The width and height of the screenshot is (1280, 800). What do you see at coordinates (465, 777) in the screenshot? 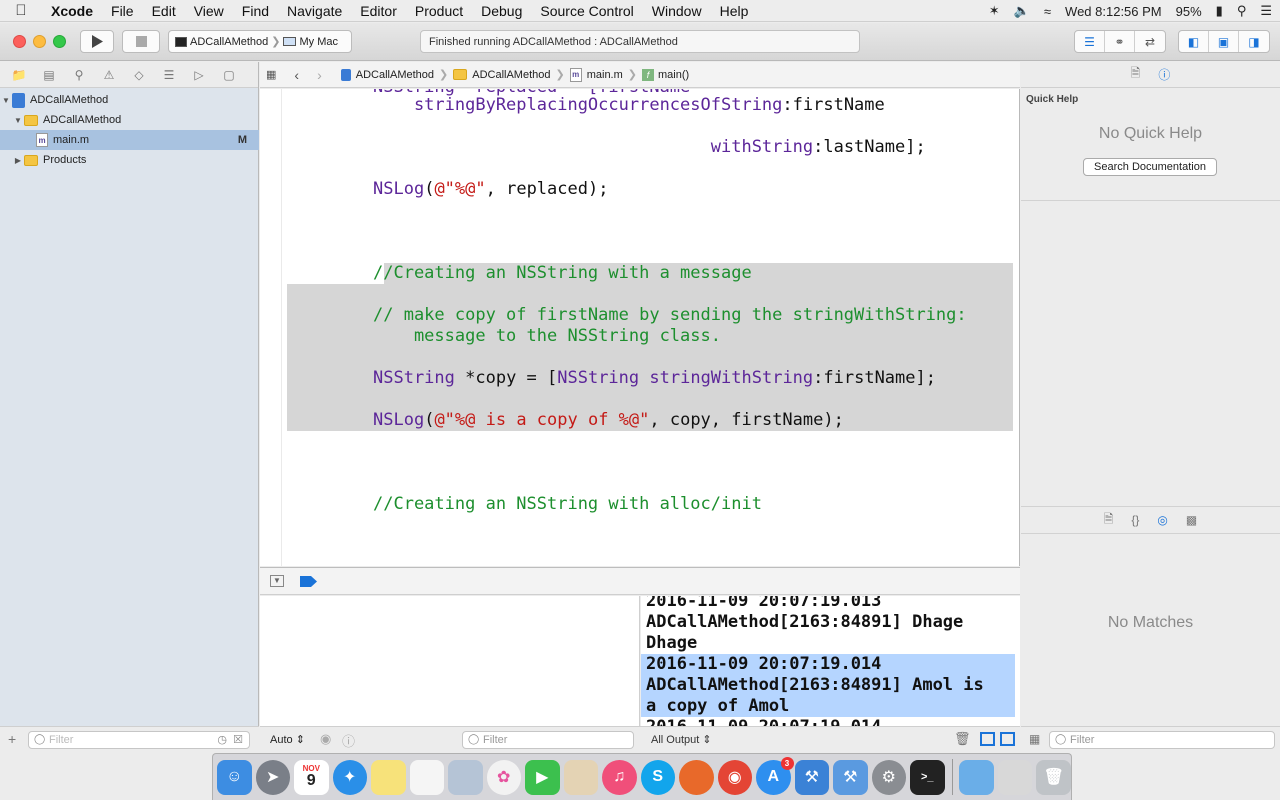
I see `preview-icon` at bounding box center [465, 777].